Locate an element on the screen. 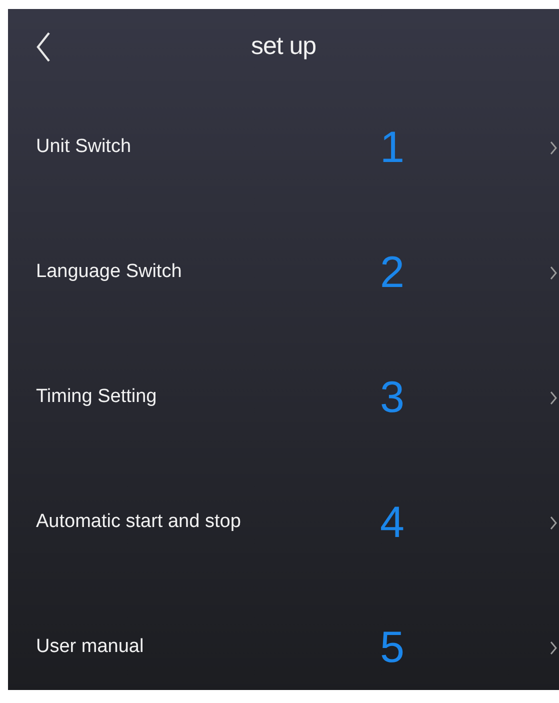  annotation-number: 4 is located at coordinates (392, 522).